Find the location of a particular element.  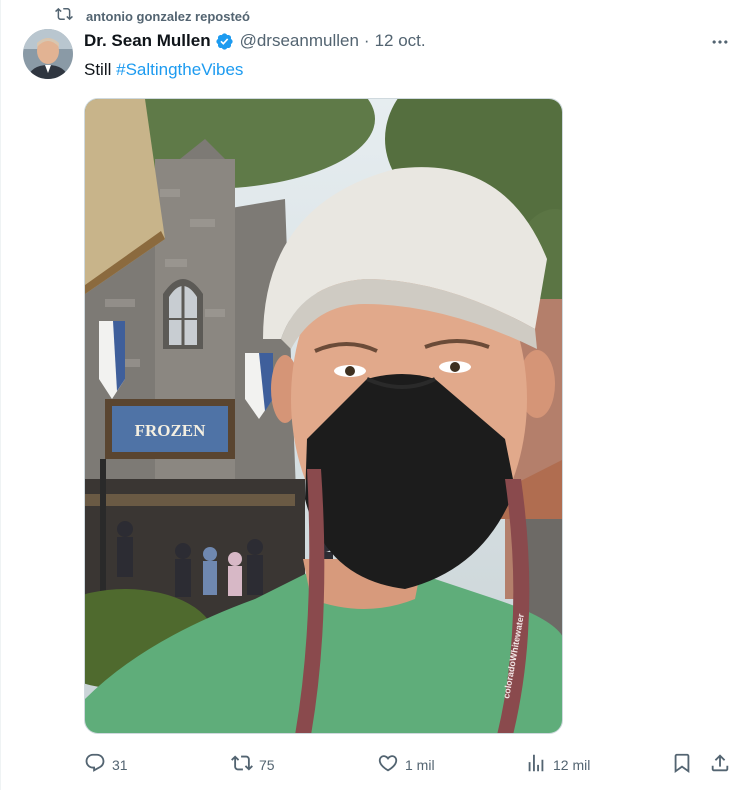

bookmark-icon is located at coordinates (682, 765).